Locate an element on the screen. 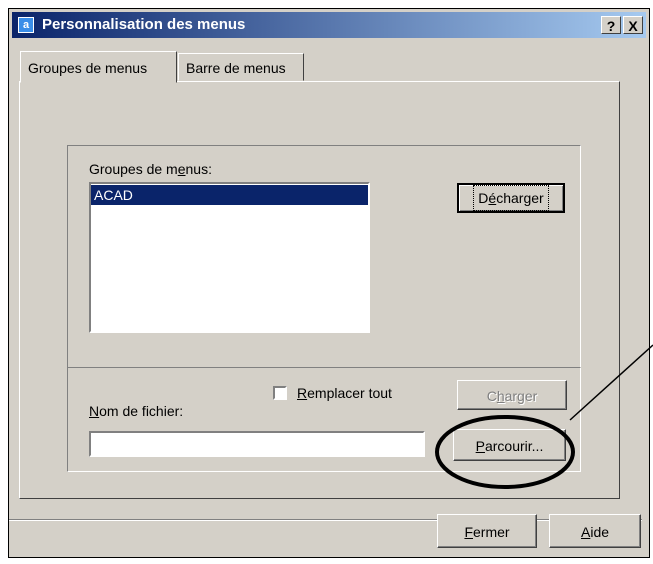  close-title-button: X is located at coordinates (633, 25).